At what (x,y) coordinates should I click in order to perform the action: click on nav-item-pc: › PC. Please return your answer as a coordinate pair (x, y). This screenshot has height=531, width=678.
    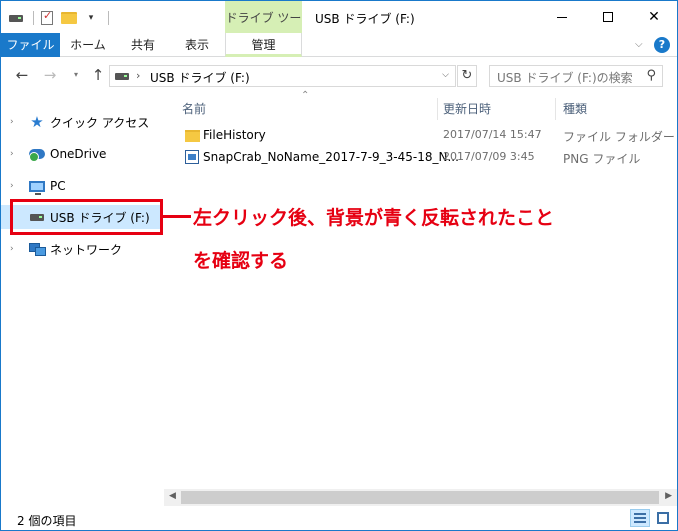
    Looking at the image, I should click on (81, 186).